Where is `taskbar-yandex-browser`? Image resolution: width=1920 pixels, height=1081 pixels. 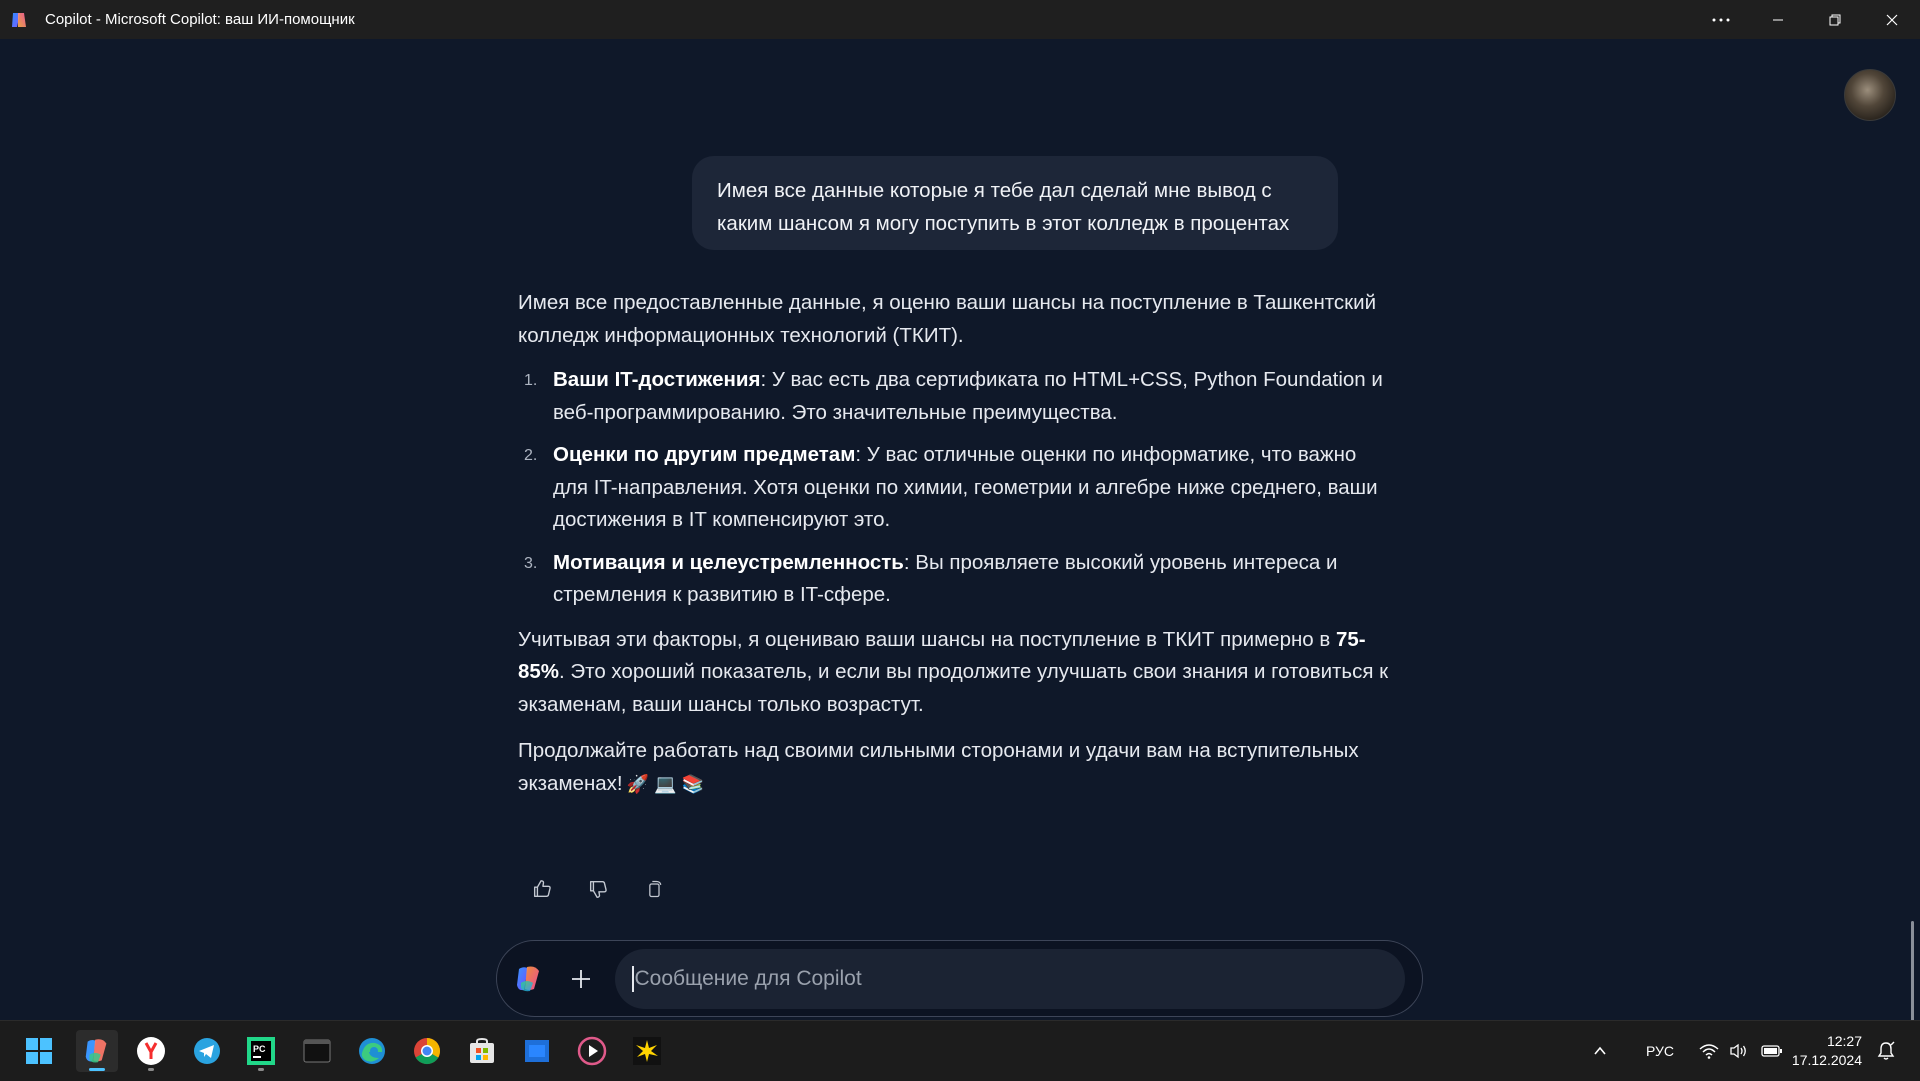 taskbar-yandex-browser is located at coordinates (151, 1051).